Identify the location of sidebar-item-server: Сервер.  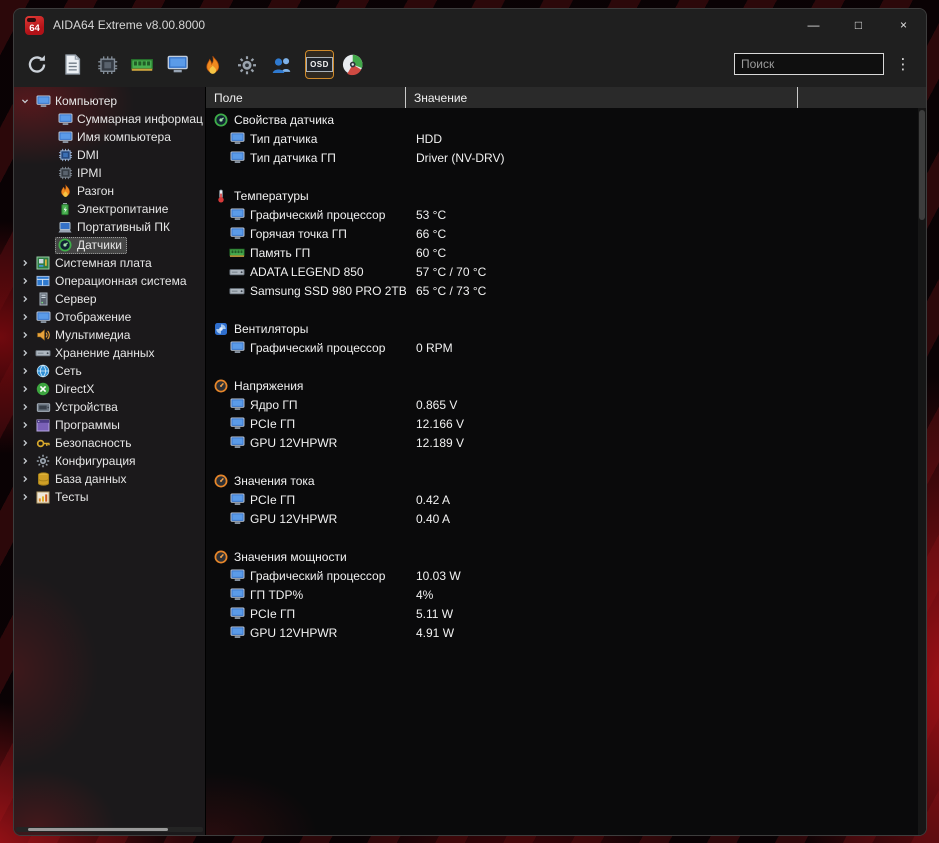
(109, 299).